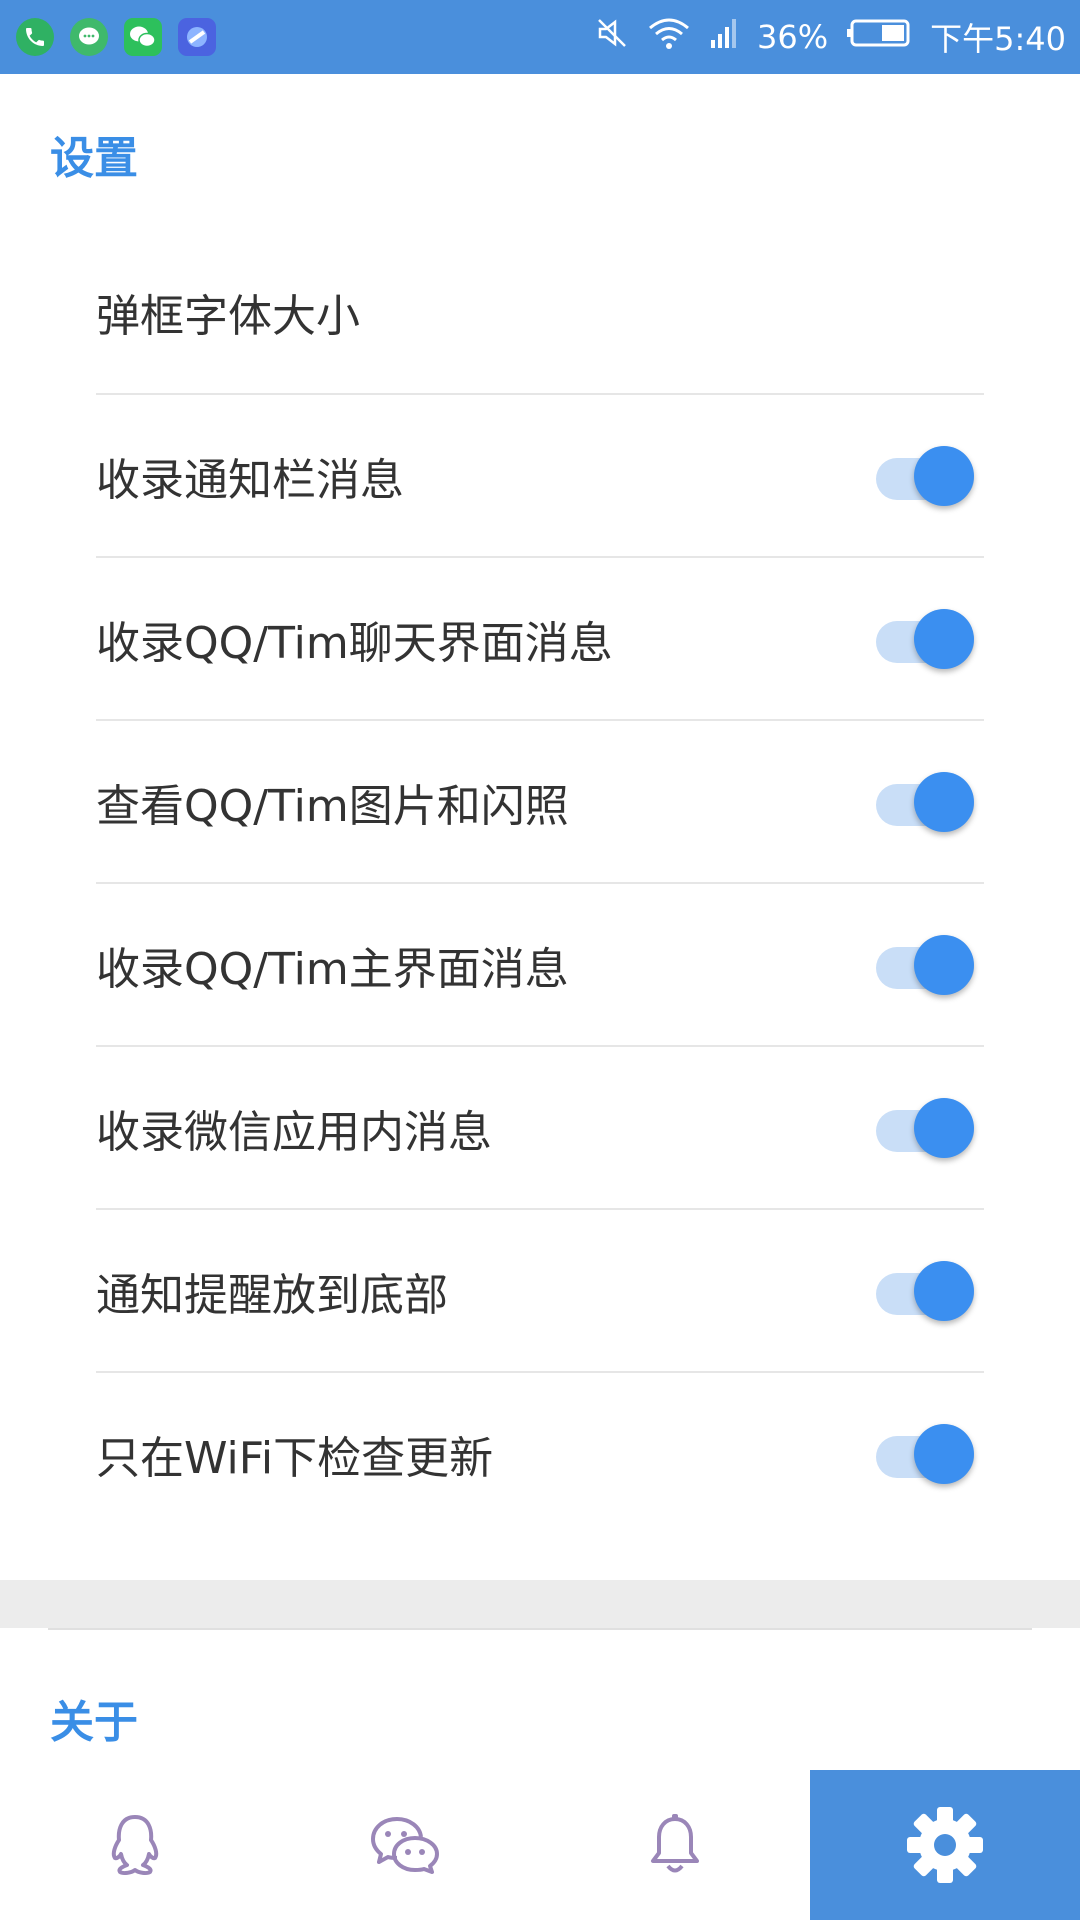  Describe the element at coordinates (228, 316) in the screenshot. I see `setting-label: 弹框字体大小` at that location.